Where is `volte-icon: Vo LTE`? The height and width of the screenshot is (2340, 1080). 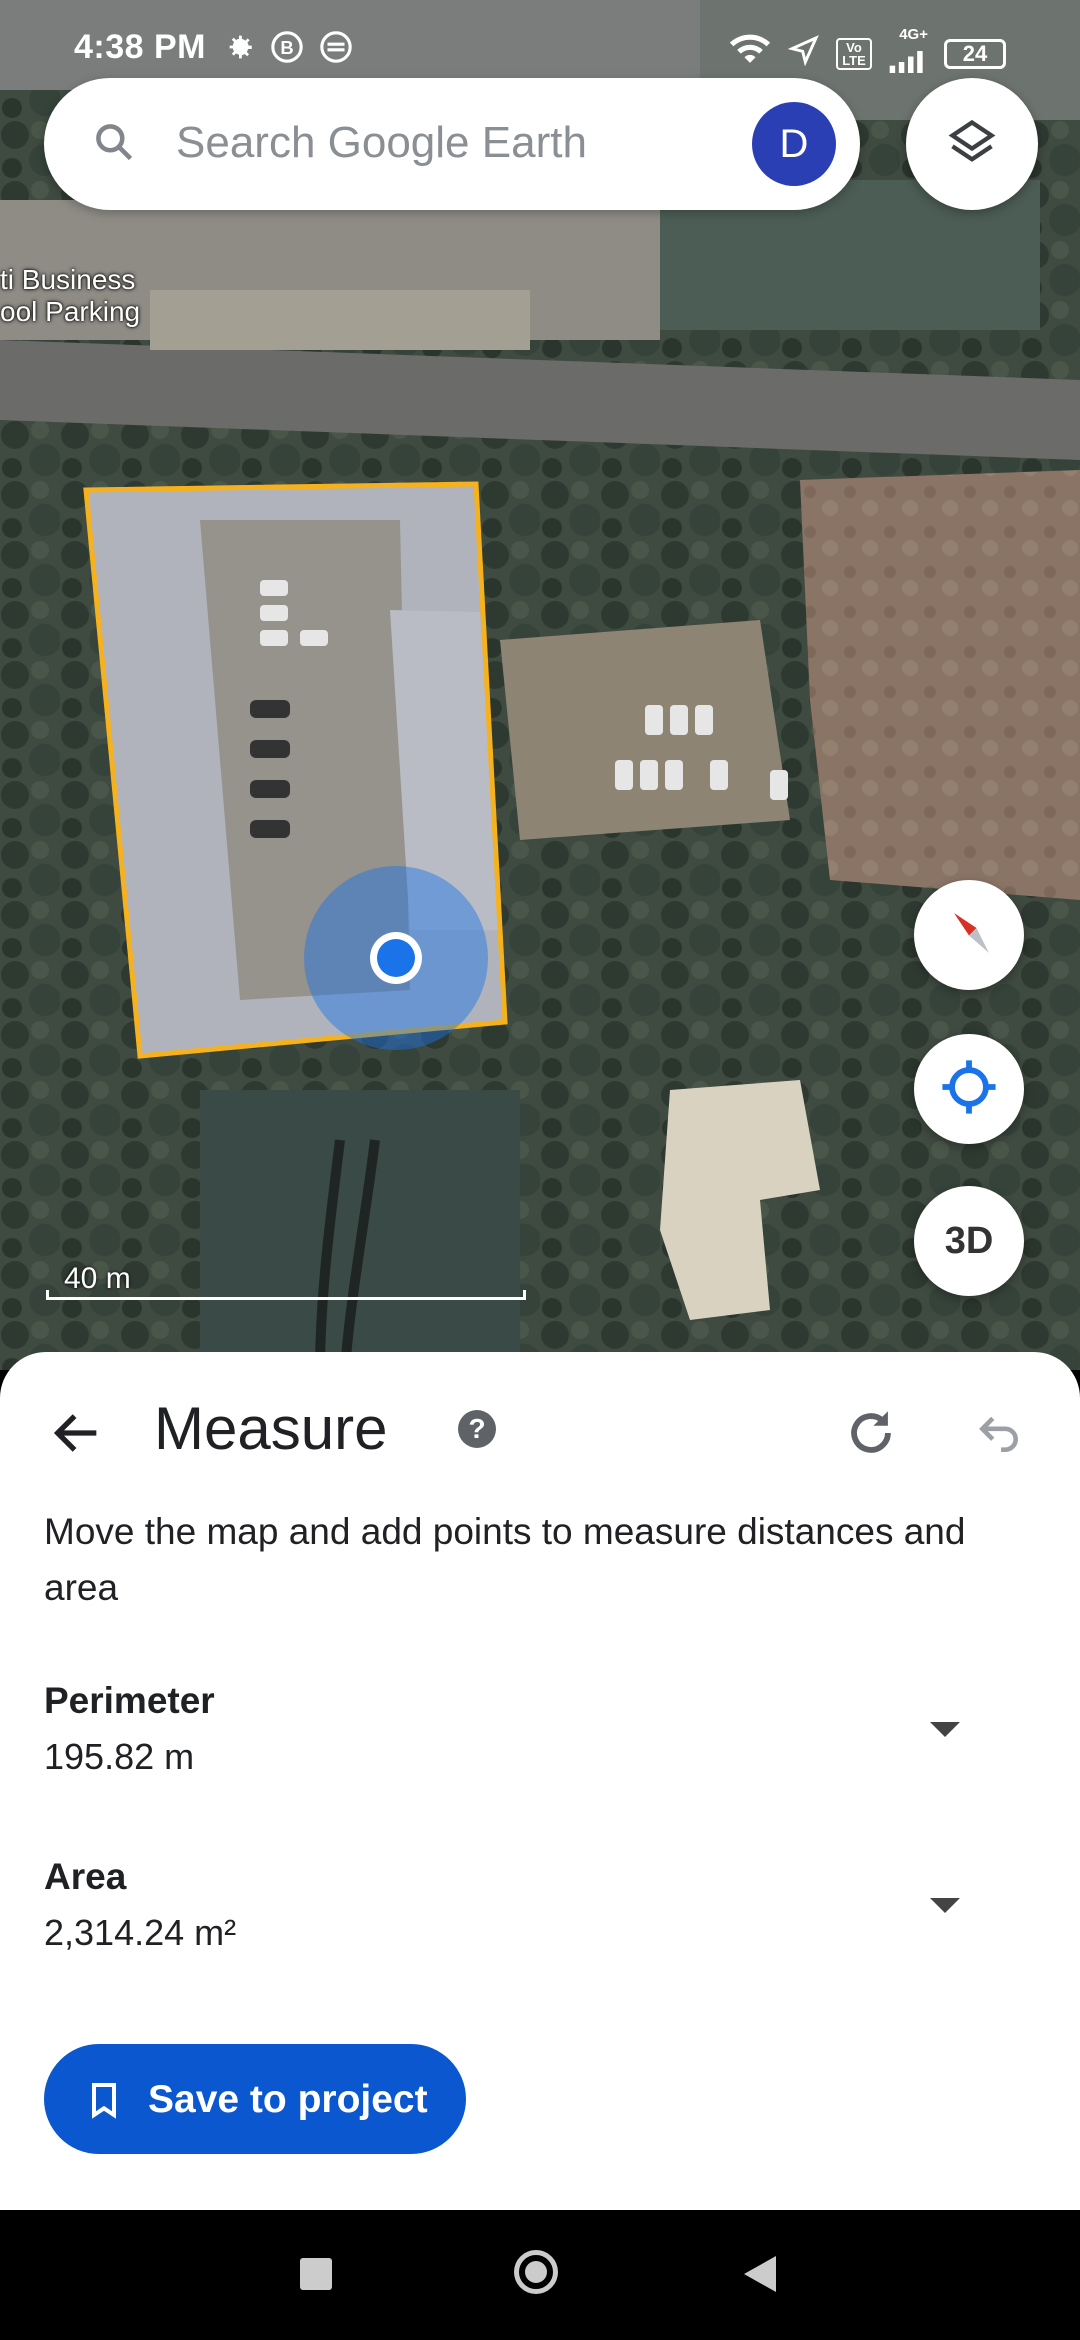 volte-icon: Vo LTE is located at coordinates (854, 54).